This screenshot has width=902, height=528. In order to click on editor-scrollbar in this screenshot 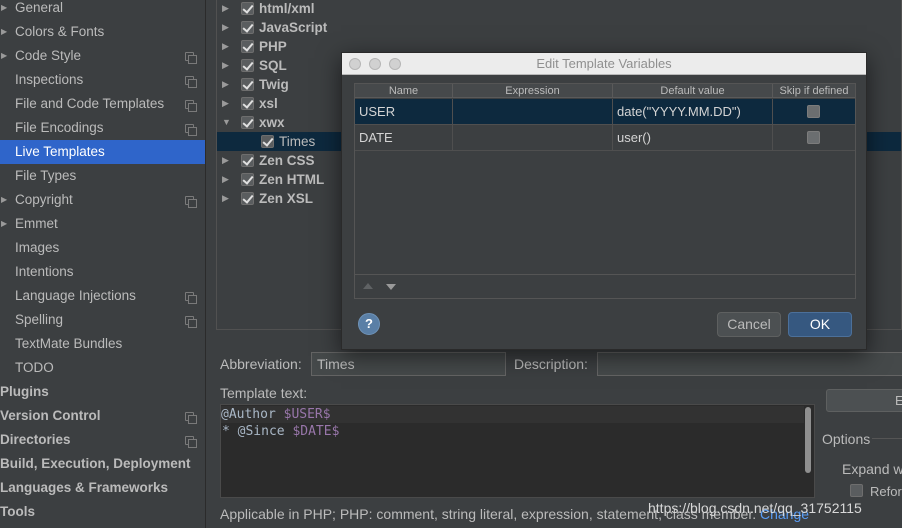, I will do `click(808, 440)`.